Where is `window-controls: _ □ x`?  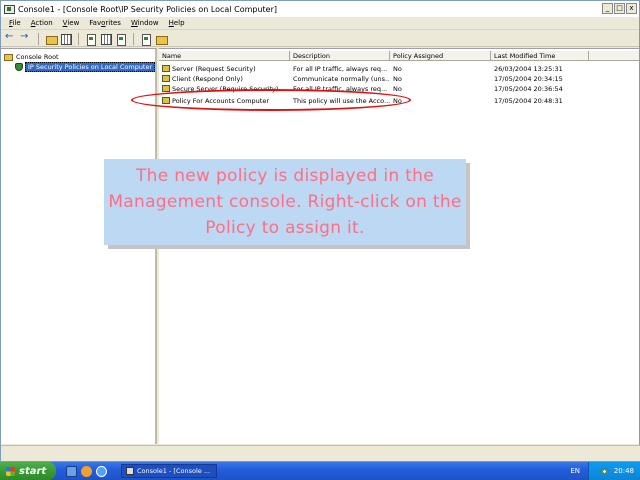
window-controls: _ □ x is located at coordinates (619, 8).